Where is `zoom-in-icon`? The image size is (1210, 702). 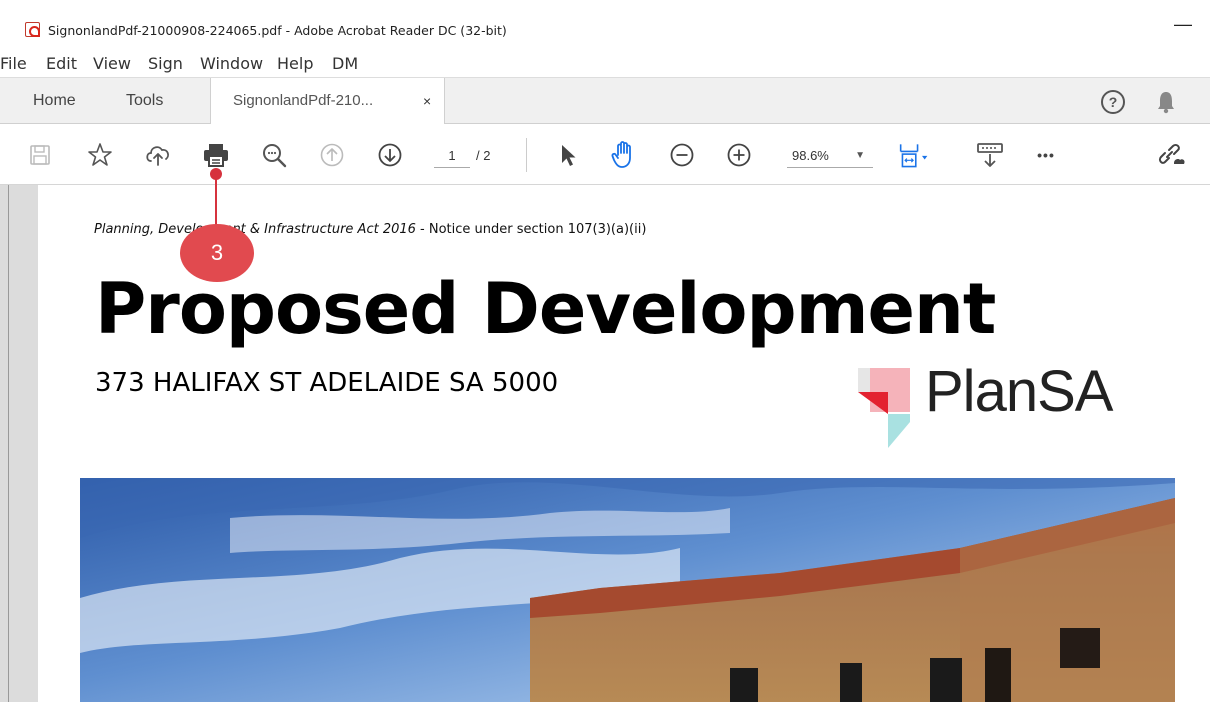 zoom-in-icon is located at coordinates (739, 155).